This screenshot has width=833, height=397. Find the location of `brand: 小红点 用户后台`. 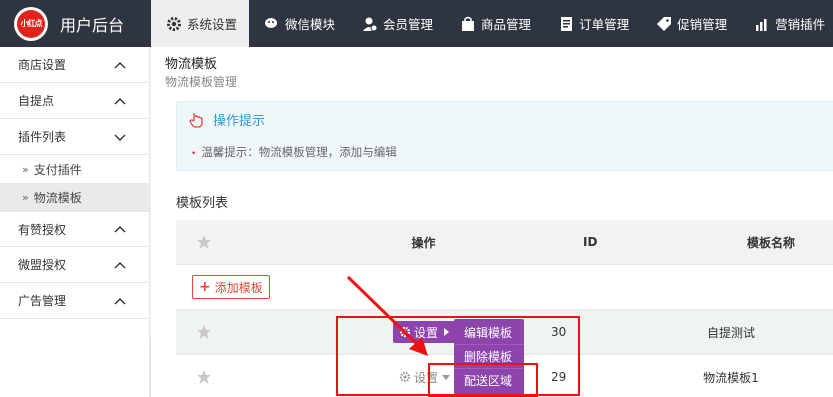

brand: 小红点 用户后台 is located at coordinates (75, 23).